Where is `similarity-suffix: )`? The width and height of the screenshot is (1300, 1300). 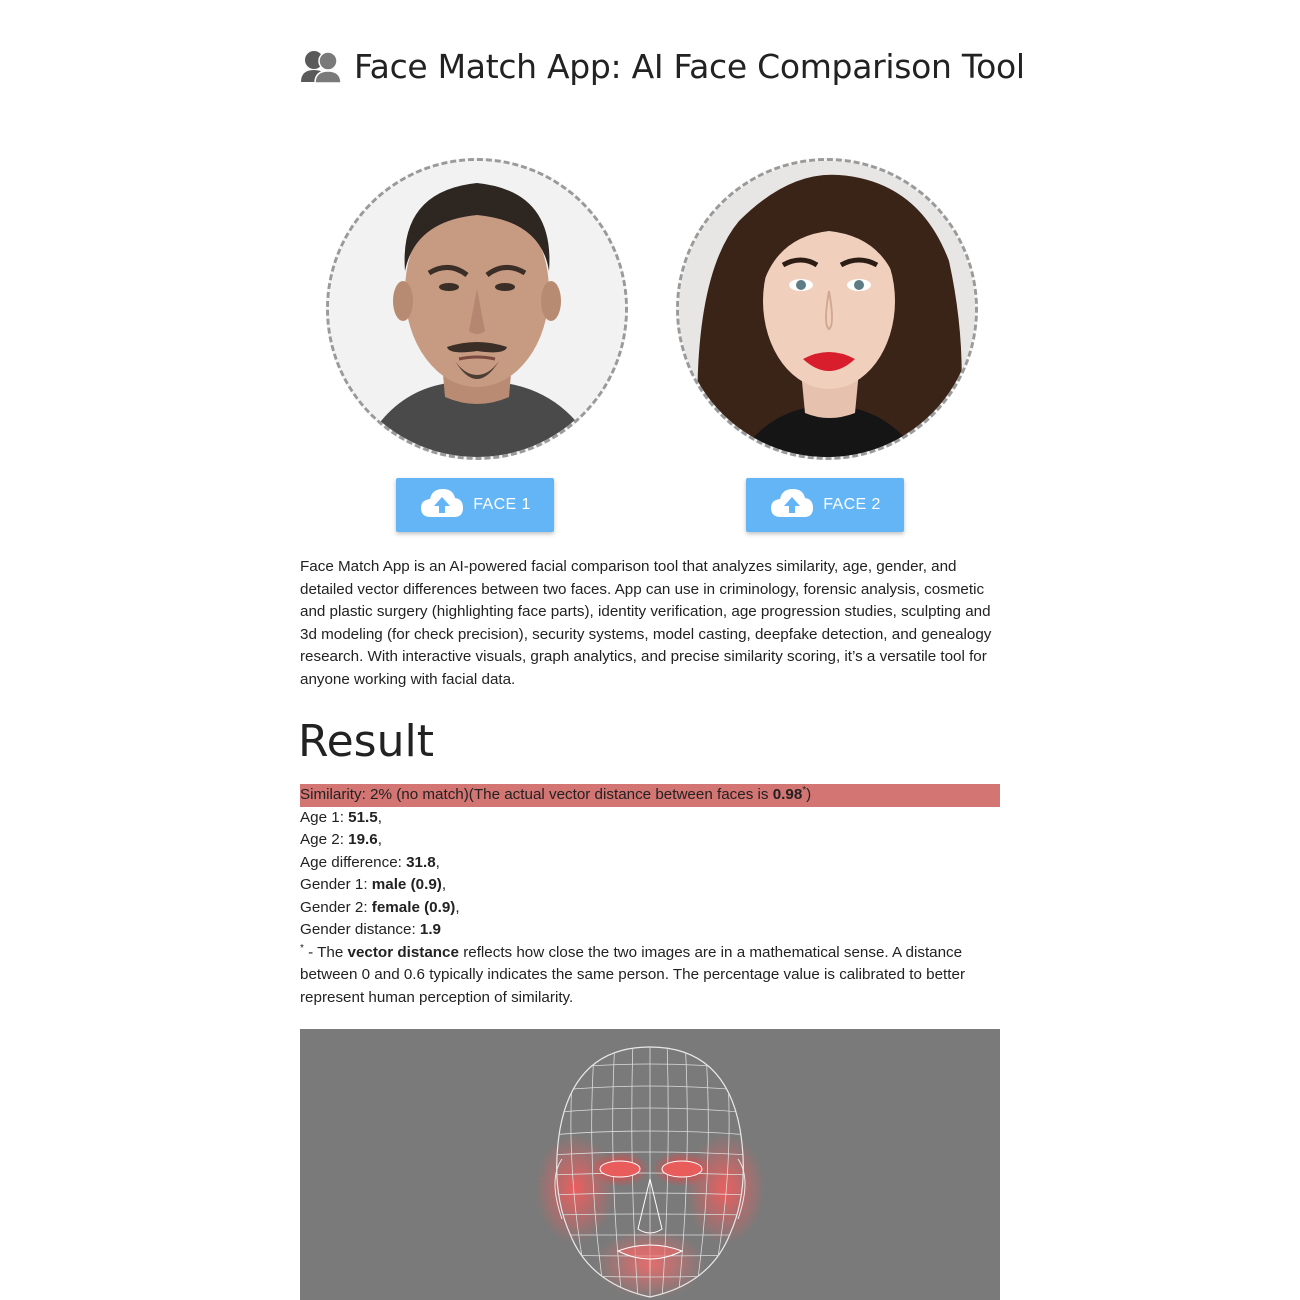
similarity-suffix: ) is located at coordinates (809, 794).